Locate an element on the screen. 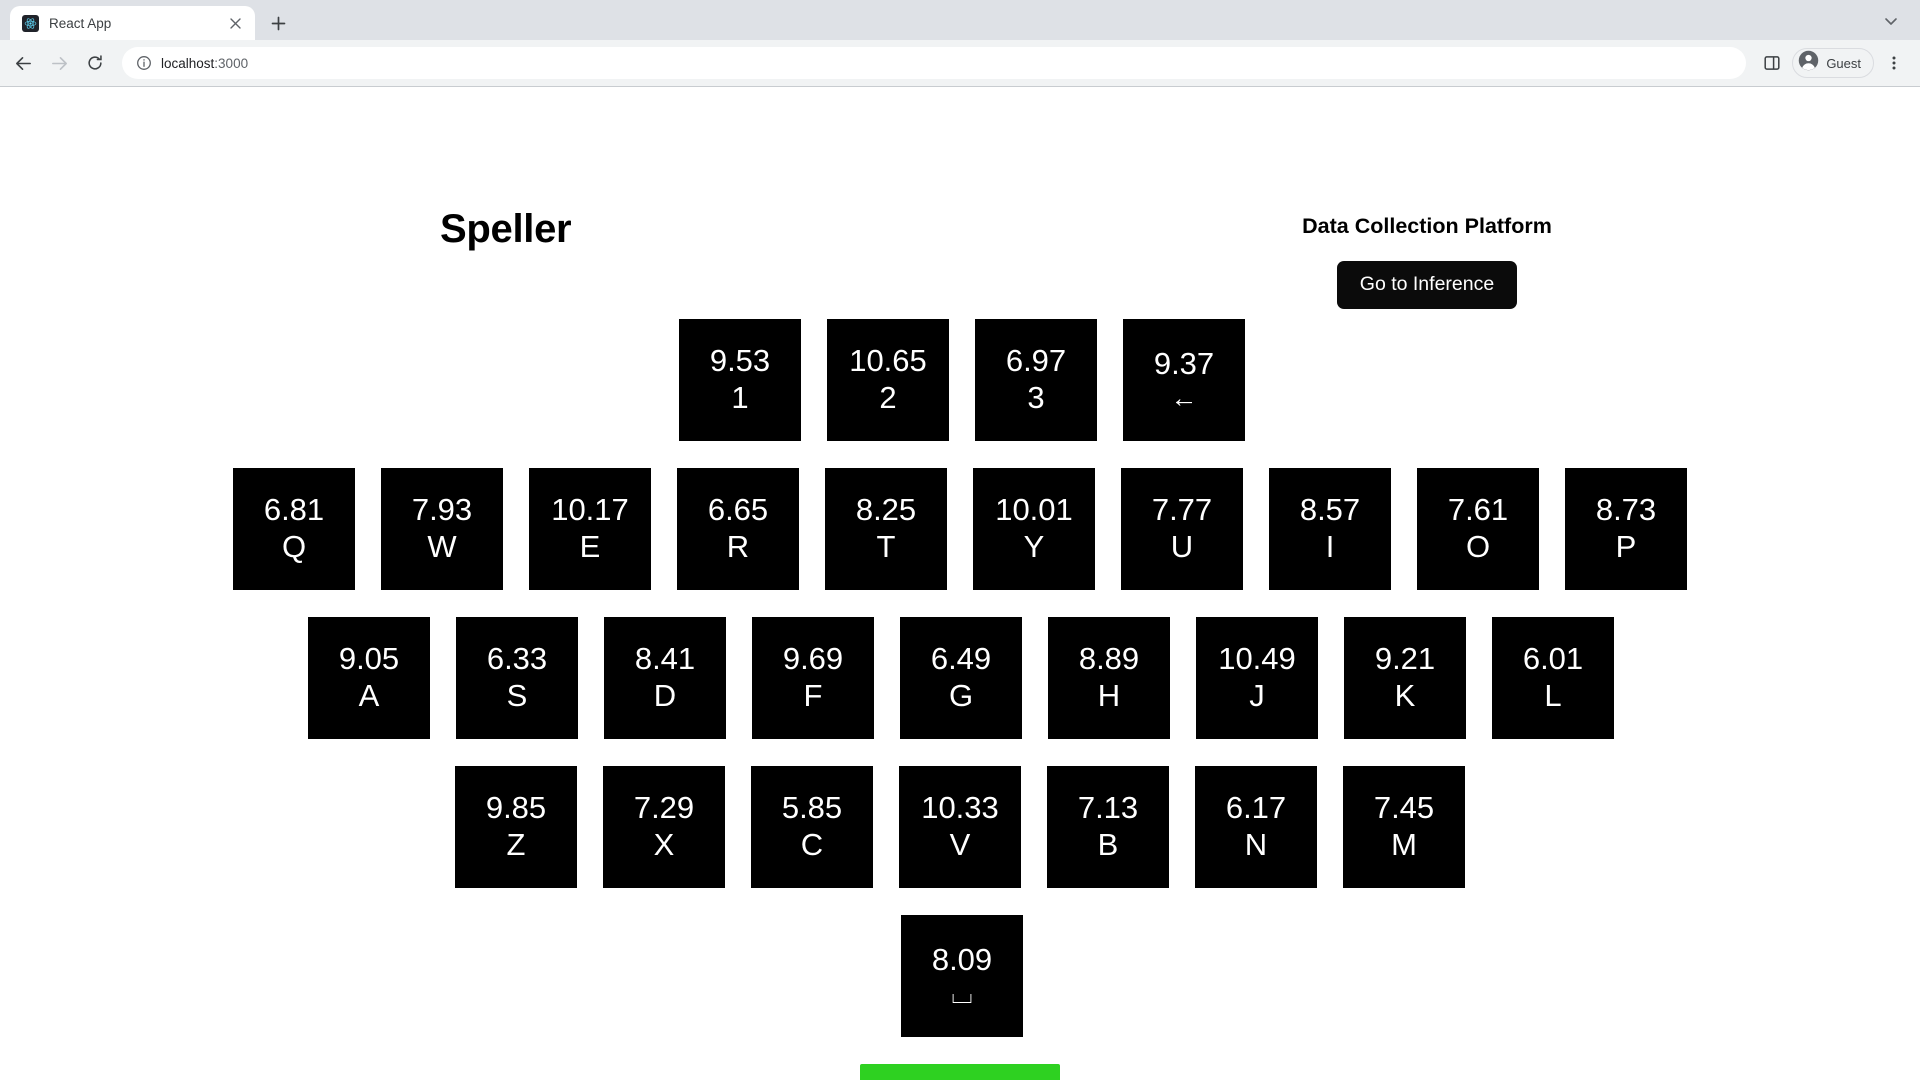 The width and height of the screenshot is (1920, 1080). arrow-back-icon is located at coordinates (23, 63).